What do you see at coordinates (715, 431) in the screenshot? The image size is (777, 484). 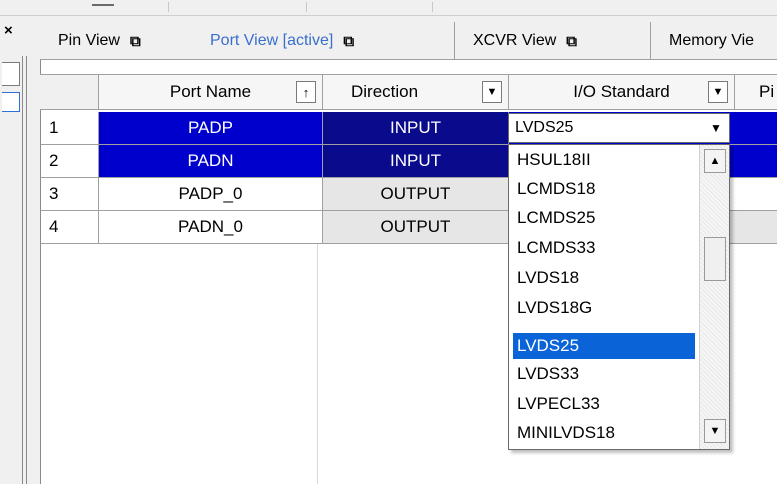 I see `scroll-down-icon: ▼` at bounding box center [715, 431].